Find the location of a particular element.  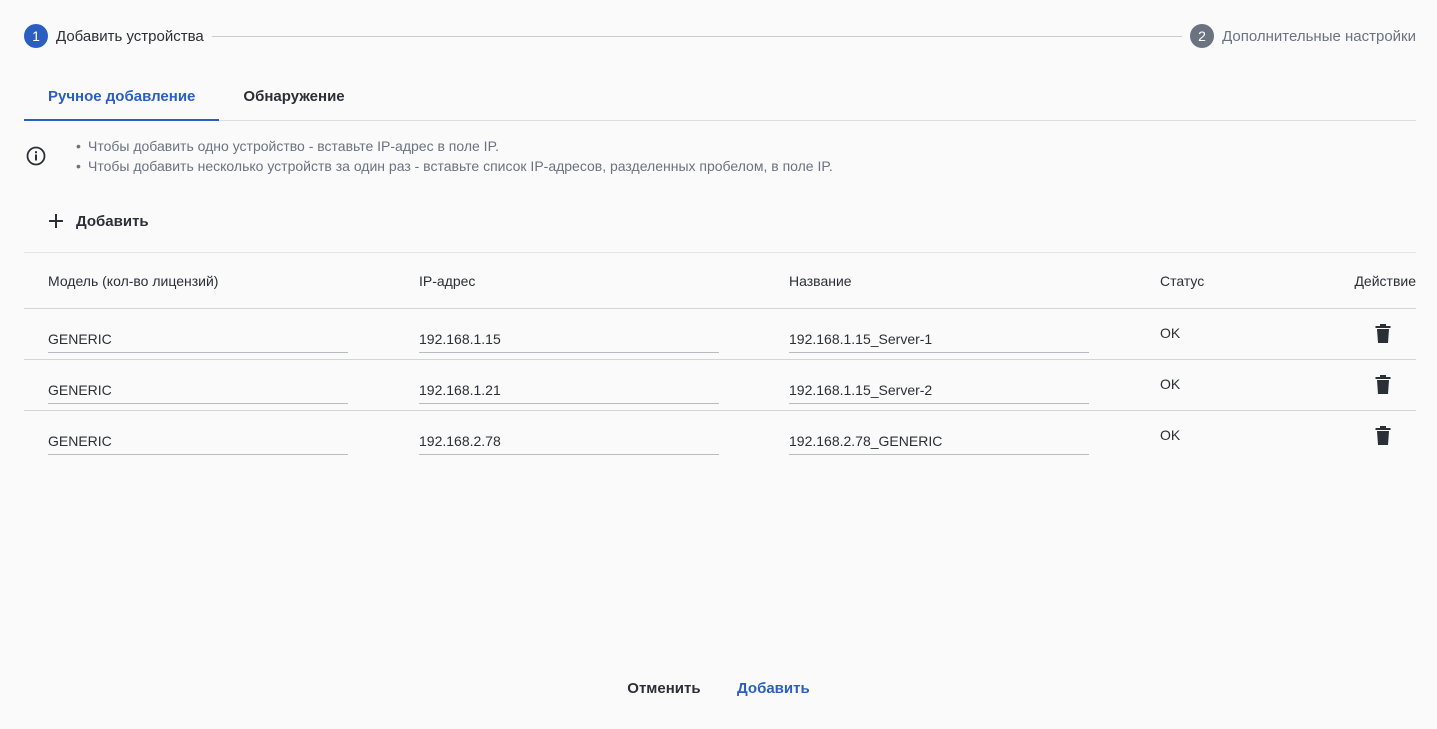

header-status: Статус is located at coordinates (1182, 281).